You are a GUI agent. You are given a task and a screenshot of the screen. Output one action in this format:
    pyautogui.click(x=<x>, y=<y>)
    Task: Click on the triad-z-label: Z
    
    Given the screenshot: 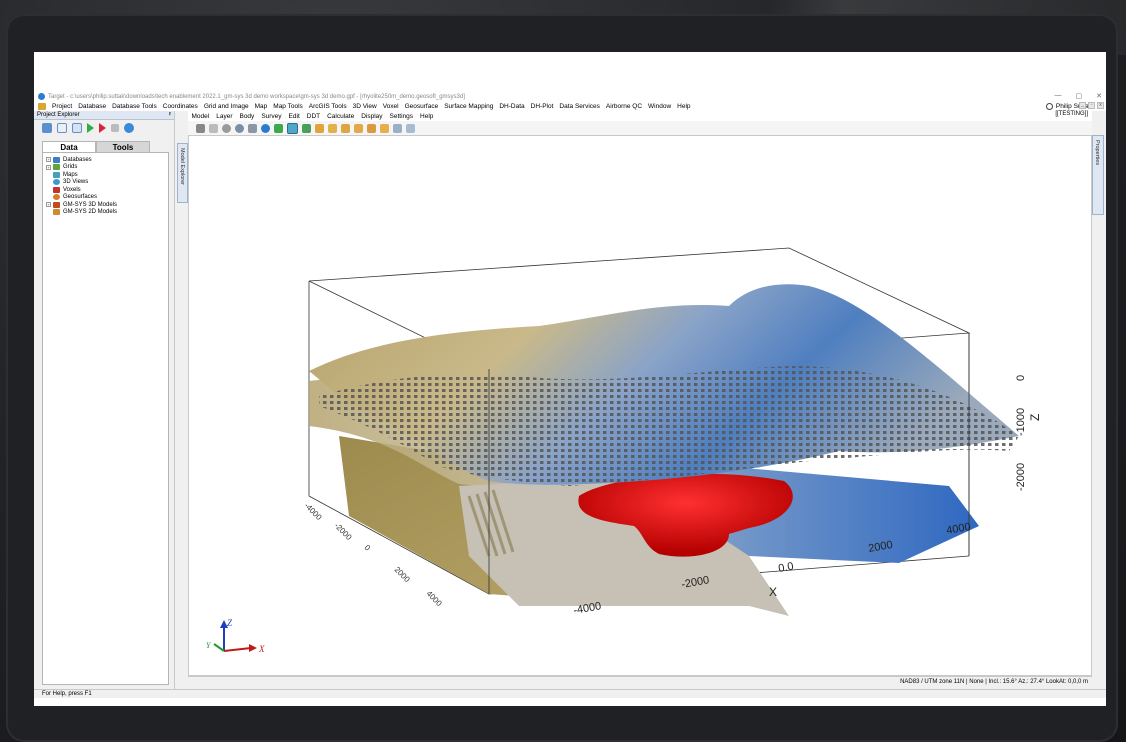 What is the action you would take?
    pyautogui.click(x=230, y=623)
    